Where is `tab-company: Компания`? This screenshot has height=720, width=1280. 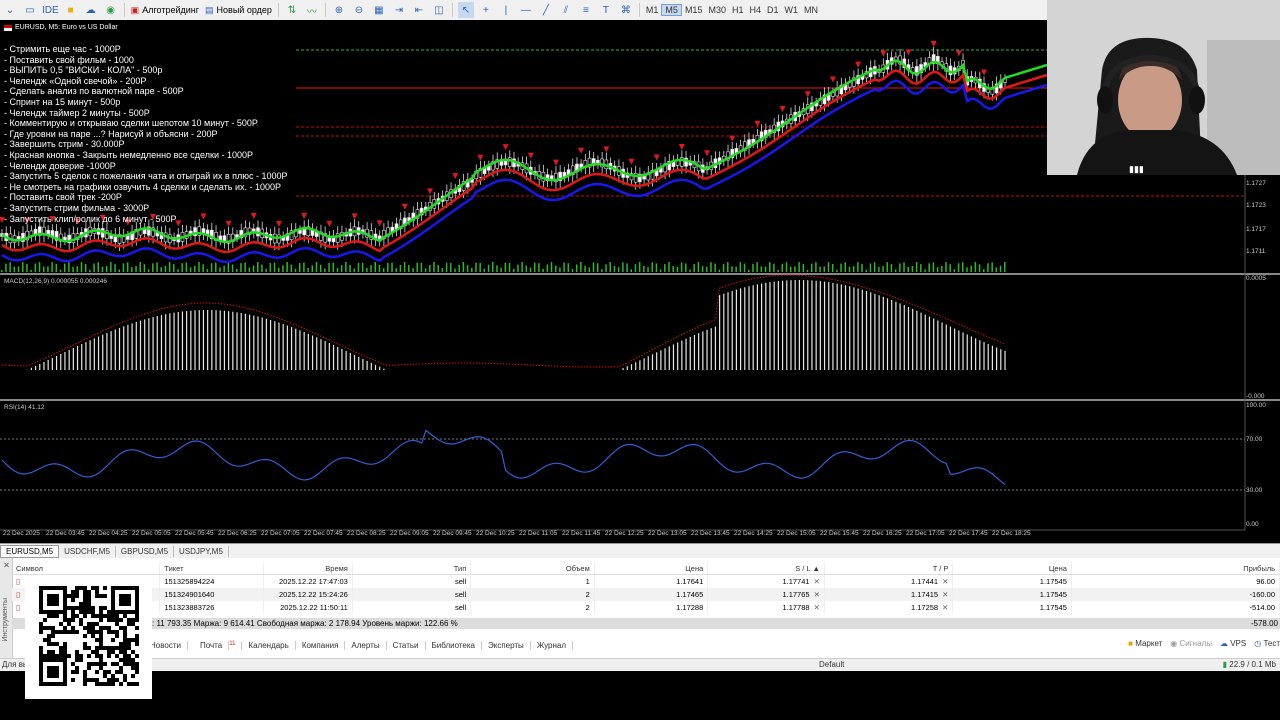
tab-company: Компания is located at coordinates (321, 645).